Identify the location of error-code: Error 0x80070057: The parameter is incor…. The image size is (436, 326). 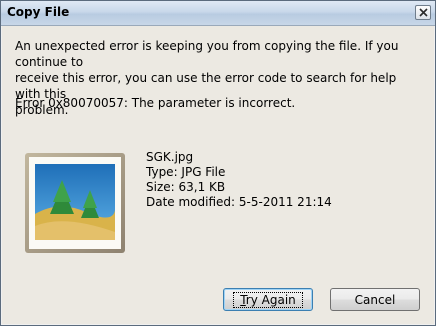
(155, 103).